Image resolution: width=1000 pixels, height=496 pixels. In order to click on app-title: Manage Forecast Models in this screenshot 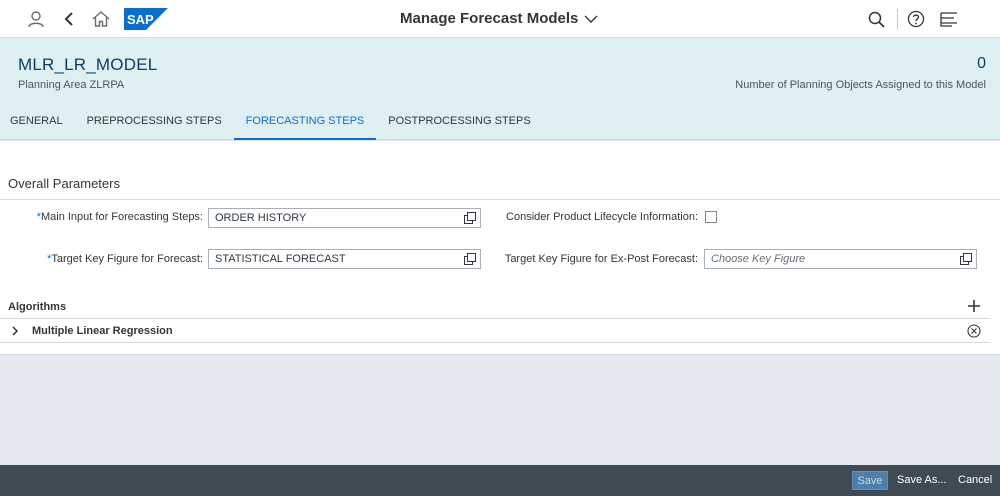, I will do `click(489, 18)`.